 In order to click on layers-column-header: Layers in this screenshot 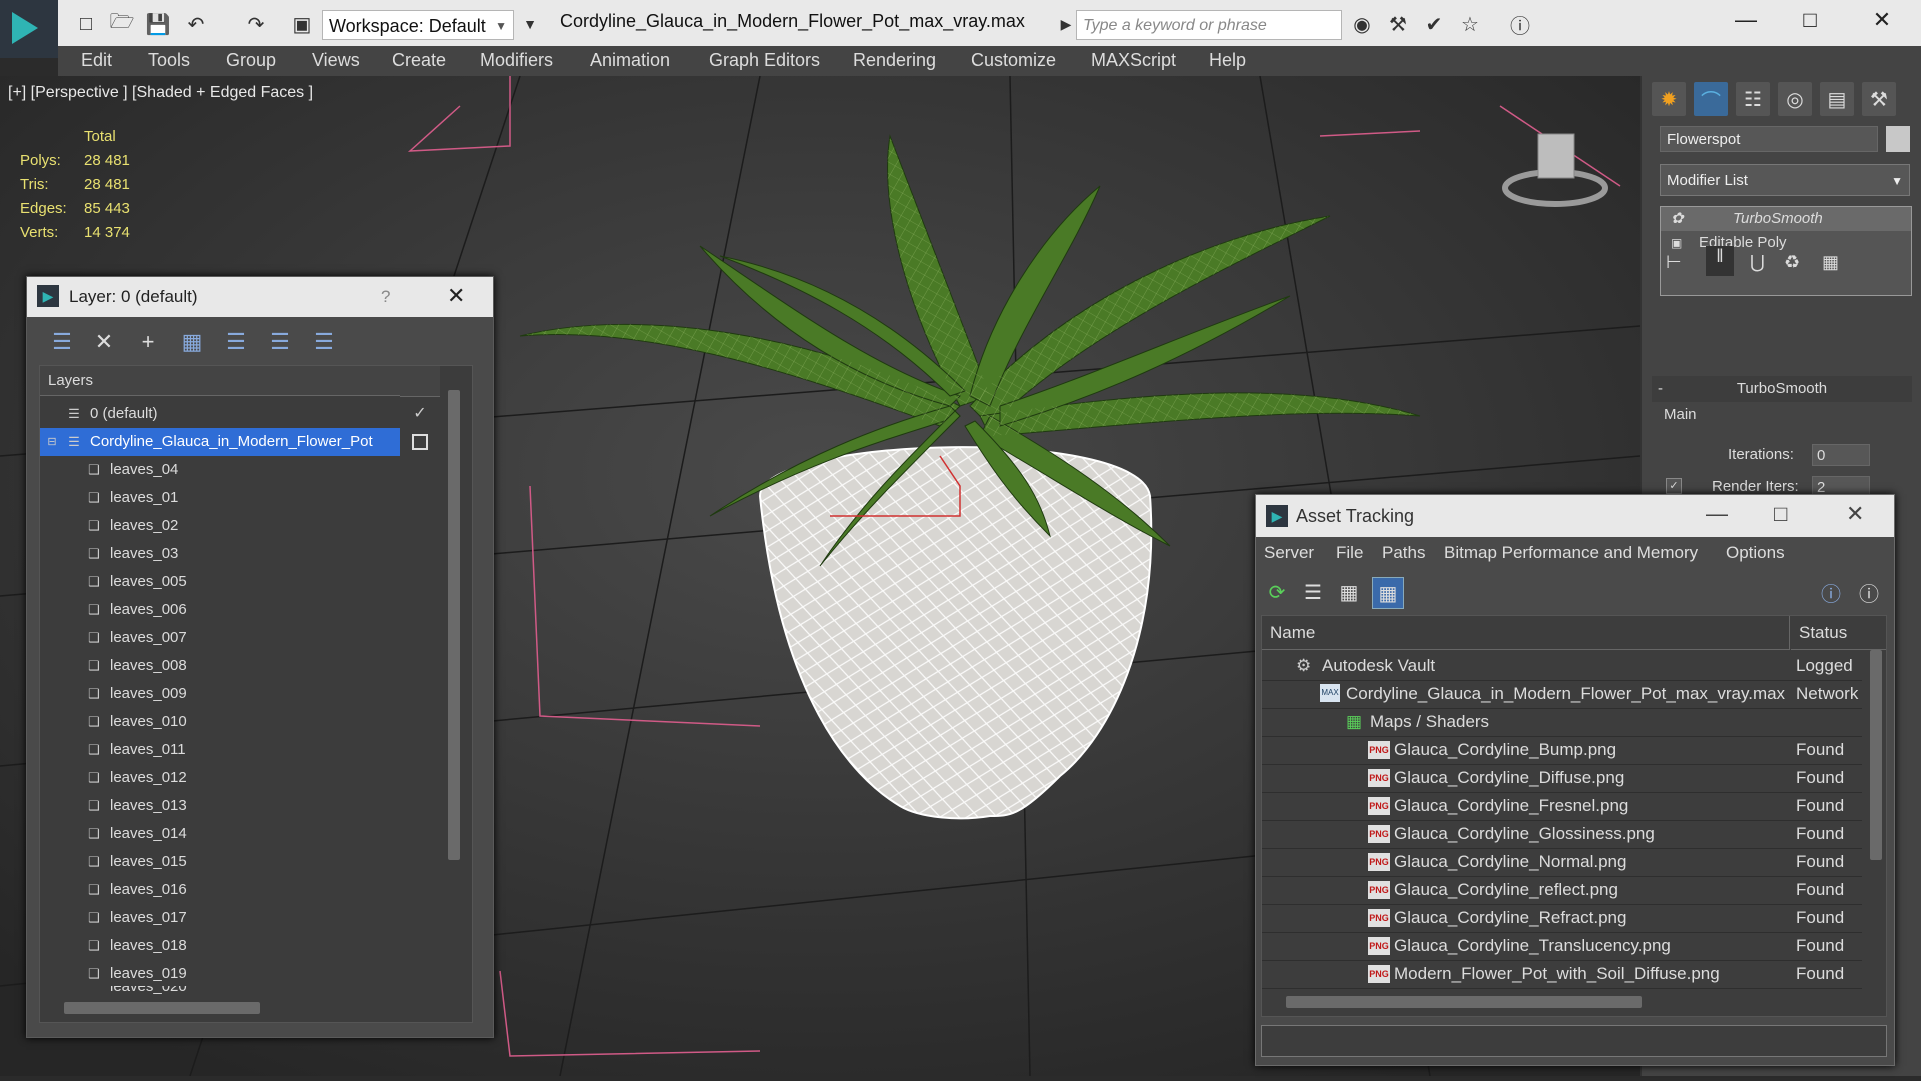, I will do `click(220, 381)`.